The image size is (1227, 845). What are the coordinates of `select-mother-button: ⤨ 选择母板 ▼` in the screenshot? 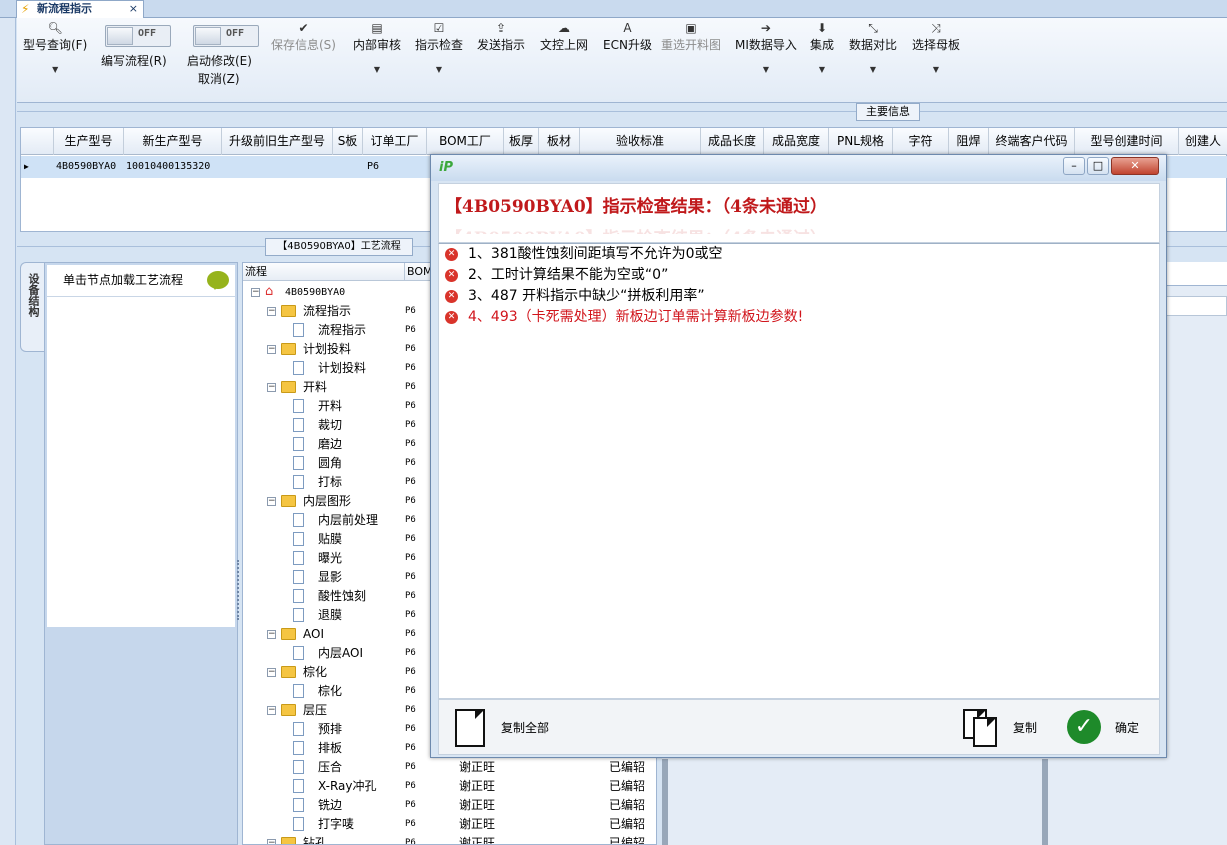 It's located at (936, 47).